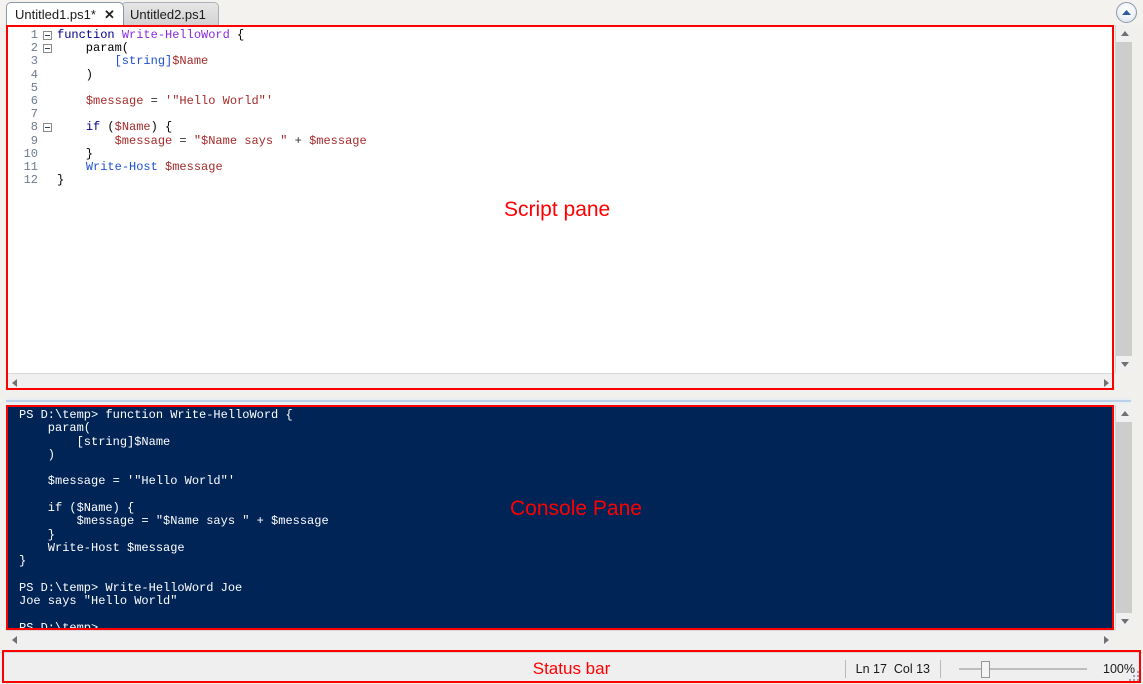 The height and width of the screenshot is (684, 1143). I want to click on line-number: 8, so click(34, 127).